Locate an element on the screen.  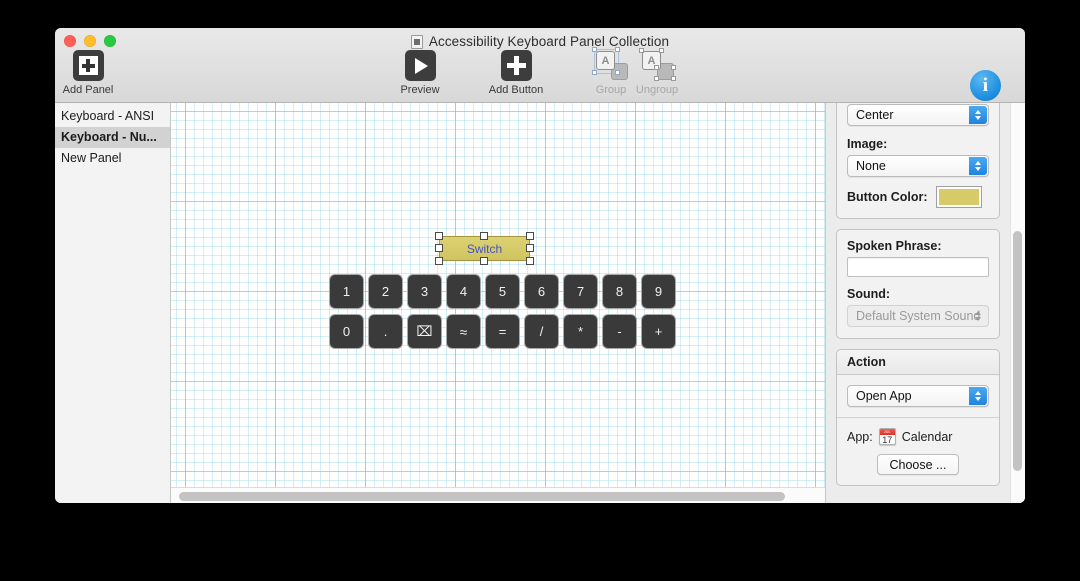
inspector-vertical-scroll-thumb is located at coordinates (1017, 351).